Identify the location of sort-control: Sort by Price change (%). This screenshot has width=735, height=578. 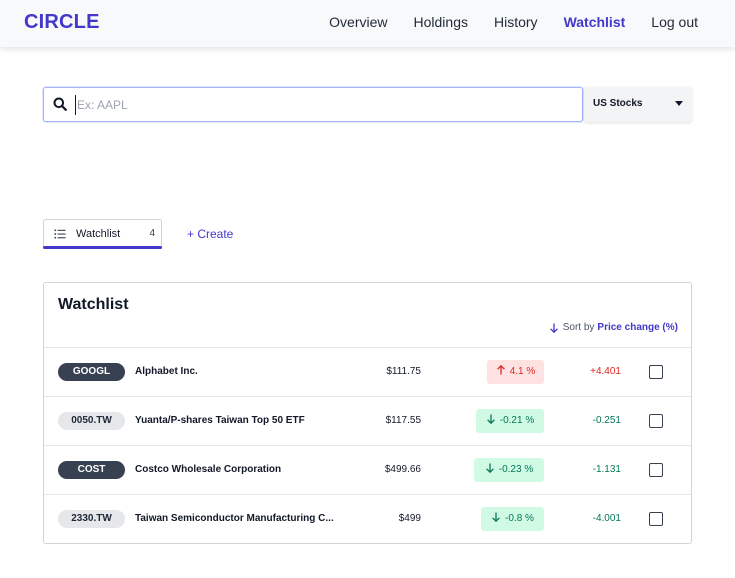
(613, 327).